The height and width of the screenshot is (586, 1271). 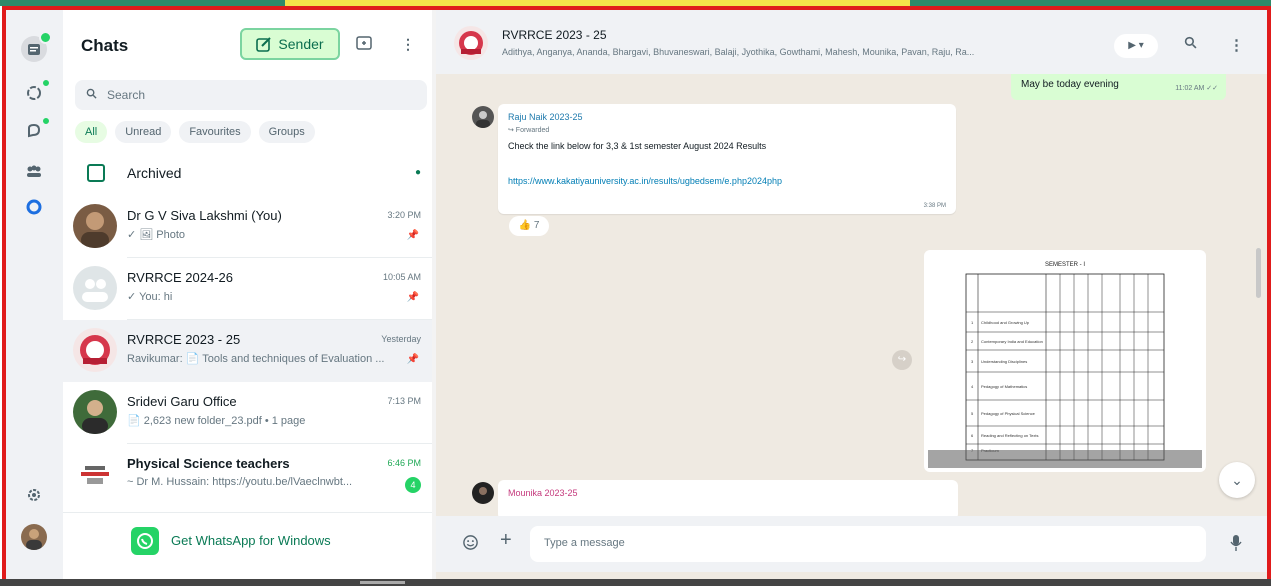 I want to click on channels-rail-icon, so click(x=36, y=130).